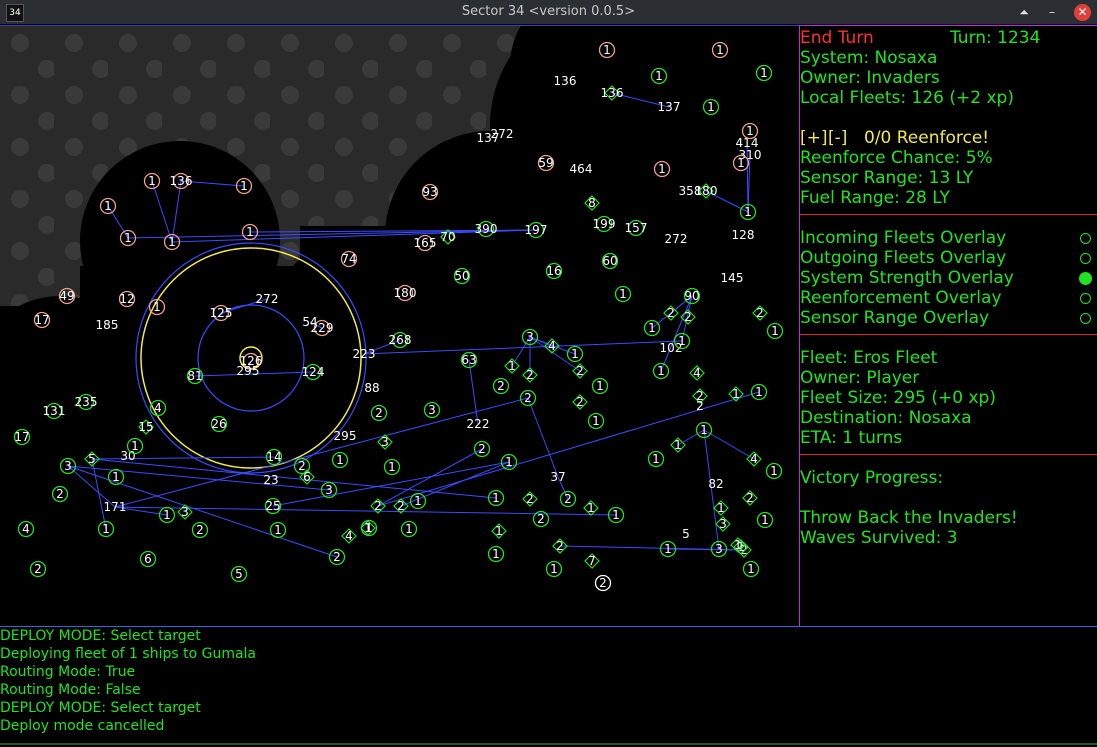 The width and height of the screenshot is (1097, 747). I want to click on overlay-sensor-range: Sensor Range Overlay, so click(894, 318).